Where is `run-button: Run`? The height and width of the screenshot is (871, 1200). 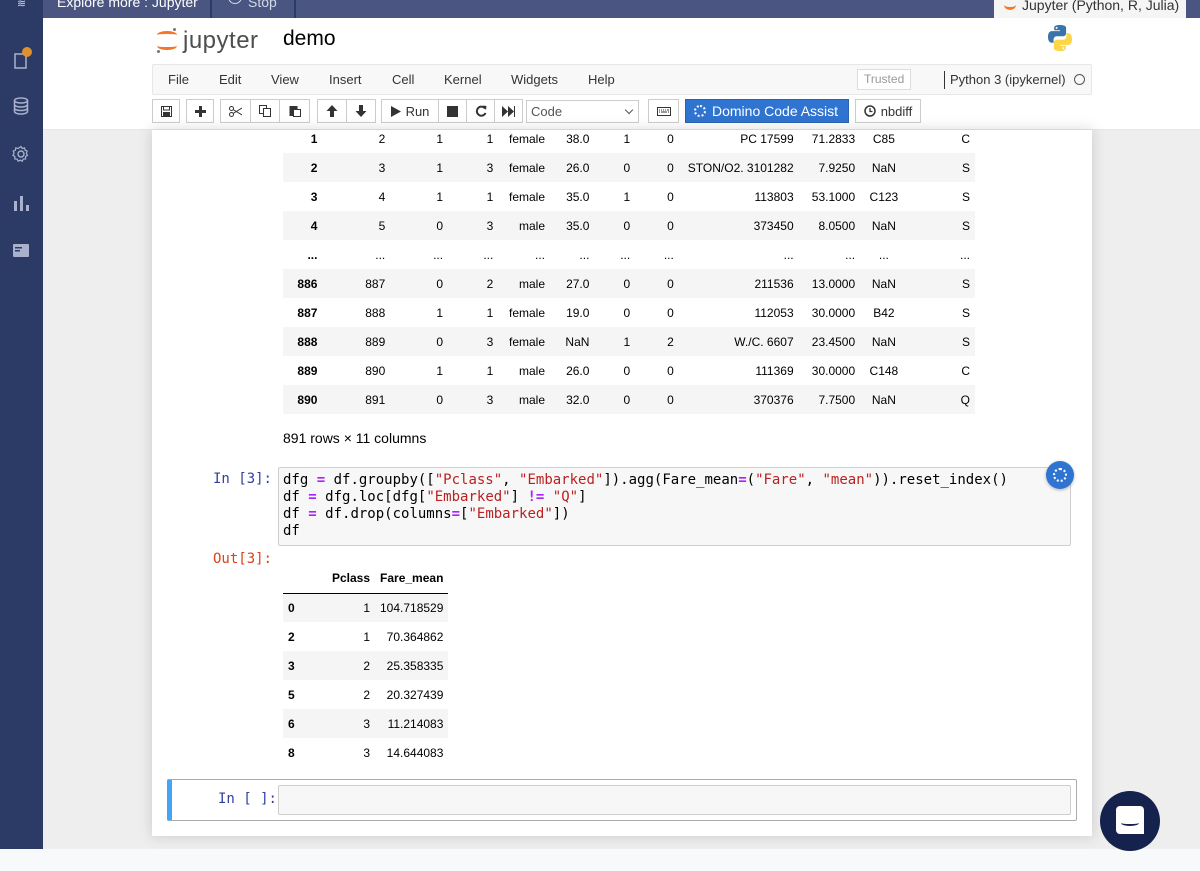 run-button: Run is located at coordinates (410, 111).